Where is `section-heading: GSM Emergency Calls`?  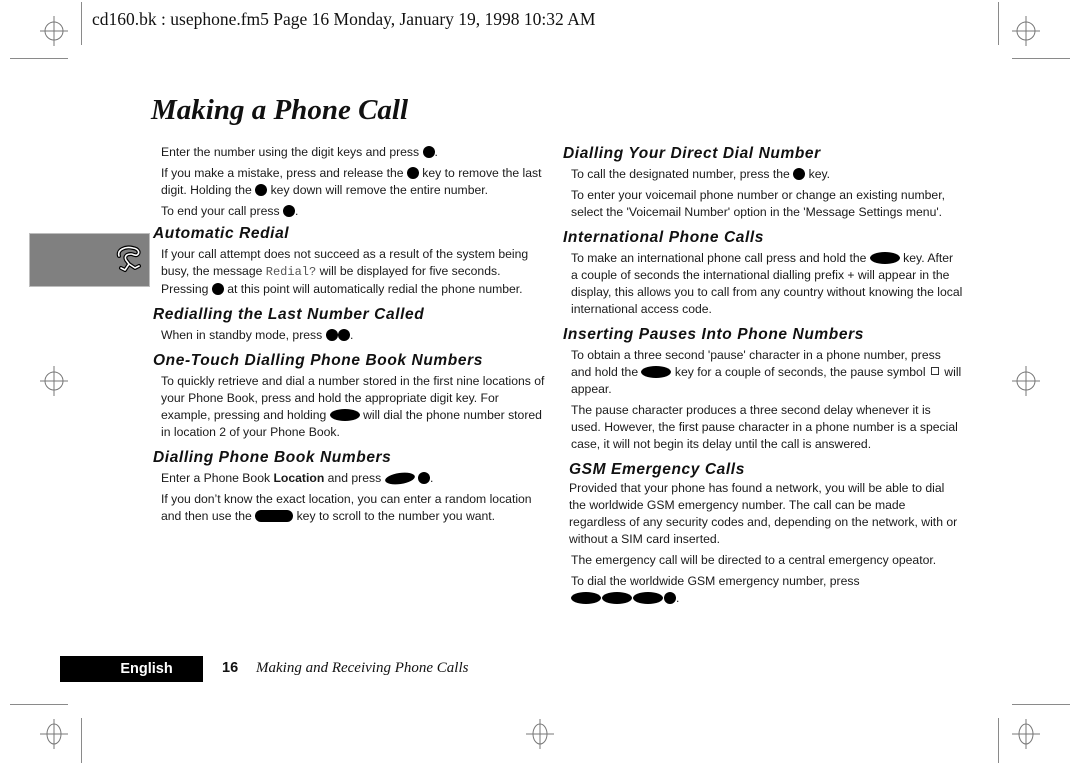
section-heading: GSM Emergency Calls is located at coordinates (657, 469).